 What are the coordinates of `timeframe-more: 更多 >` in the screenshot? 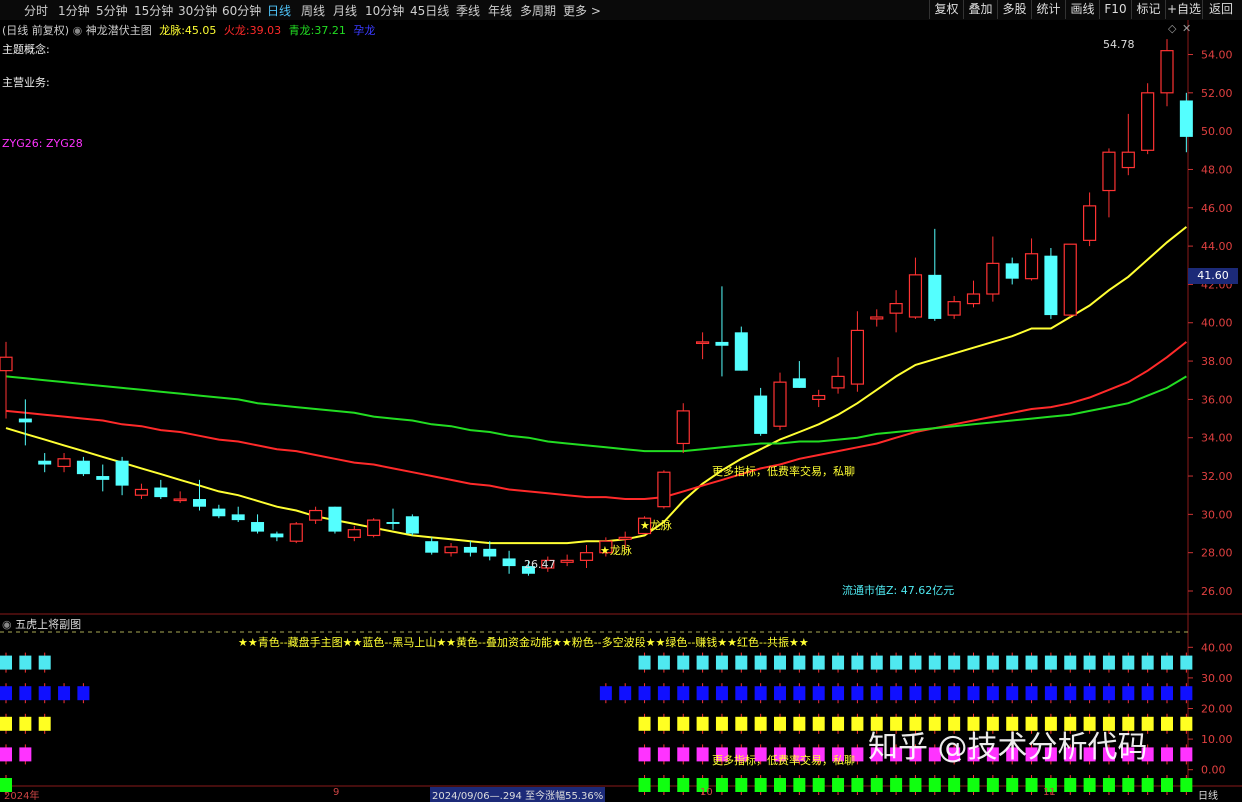 It's located at (582, 10).